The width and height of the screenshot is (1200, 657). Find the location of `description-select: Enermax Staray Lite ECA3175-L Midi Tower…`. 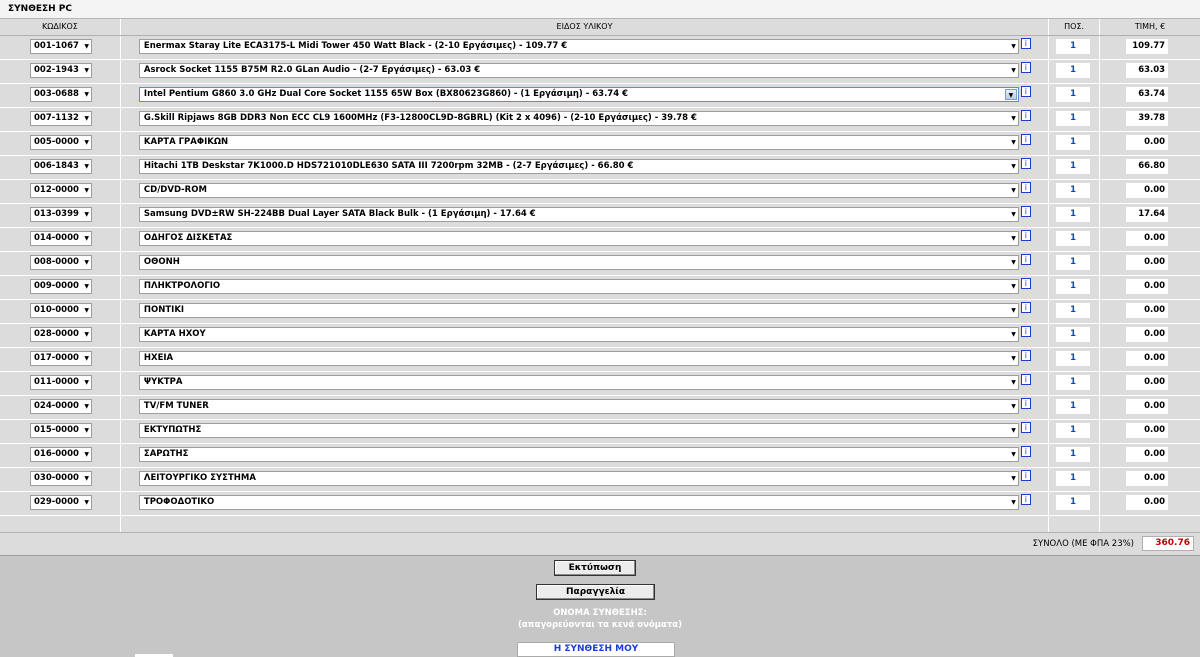

description-select: Enermax Staray Lite ECA3175-L Midi Tower… is located at coordinates (578, 46).